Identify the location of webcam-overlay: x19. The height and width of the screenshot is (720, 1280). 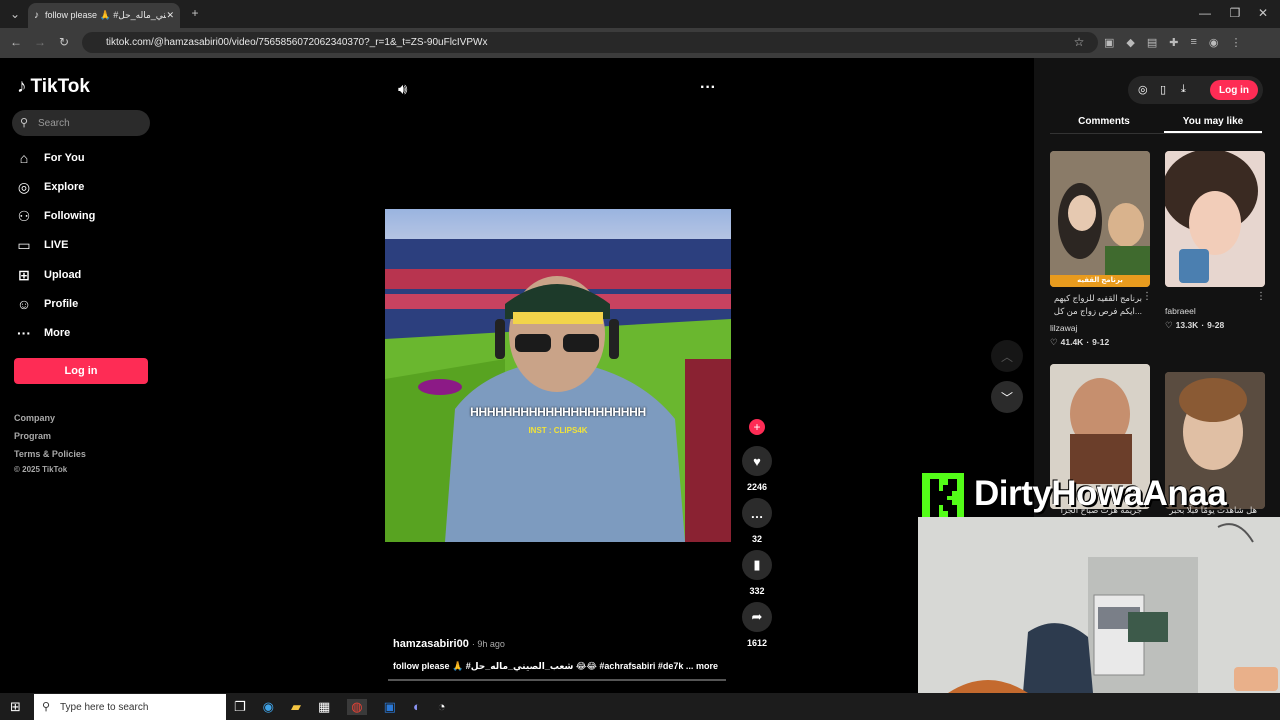
(1099, 605).